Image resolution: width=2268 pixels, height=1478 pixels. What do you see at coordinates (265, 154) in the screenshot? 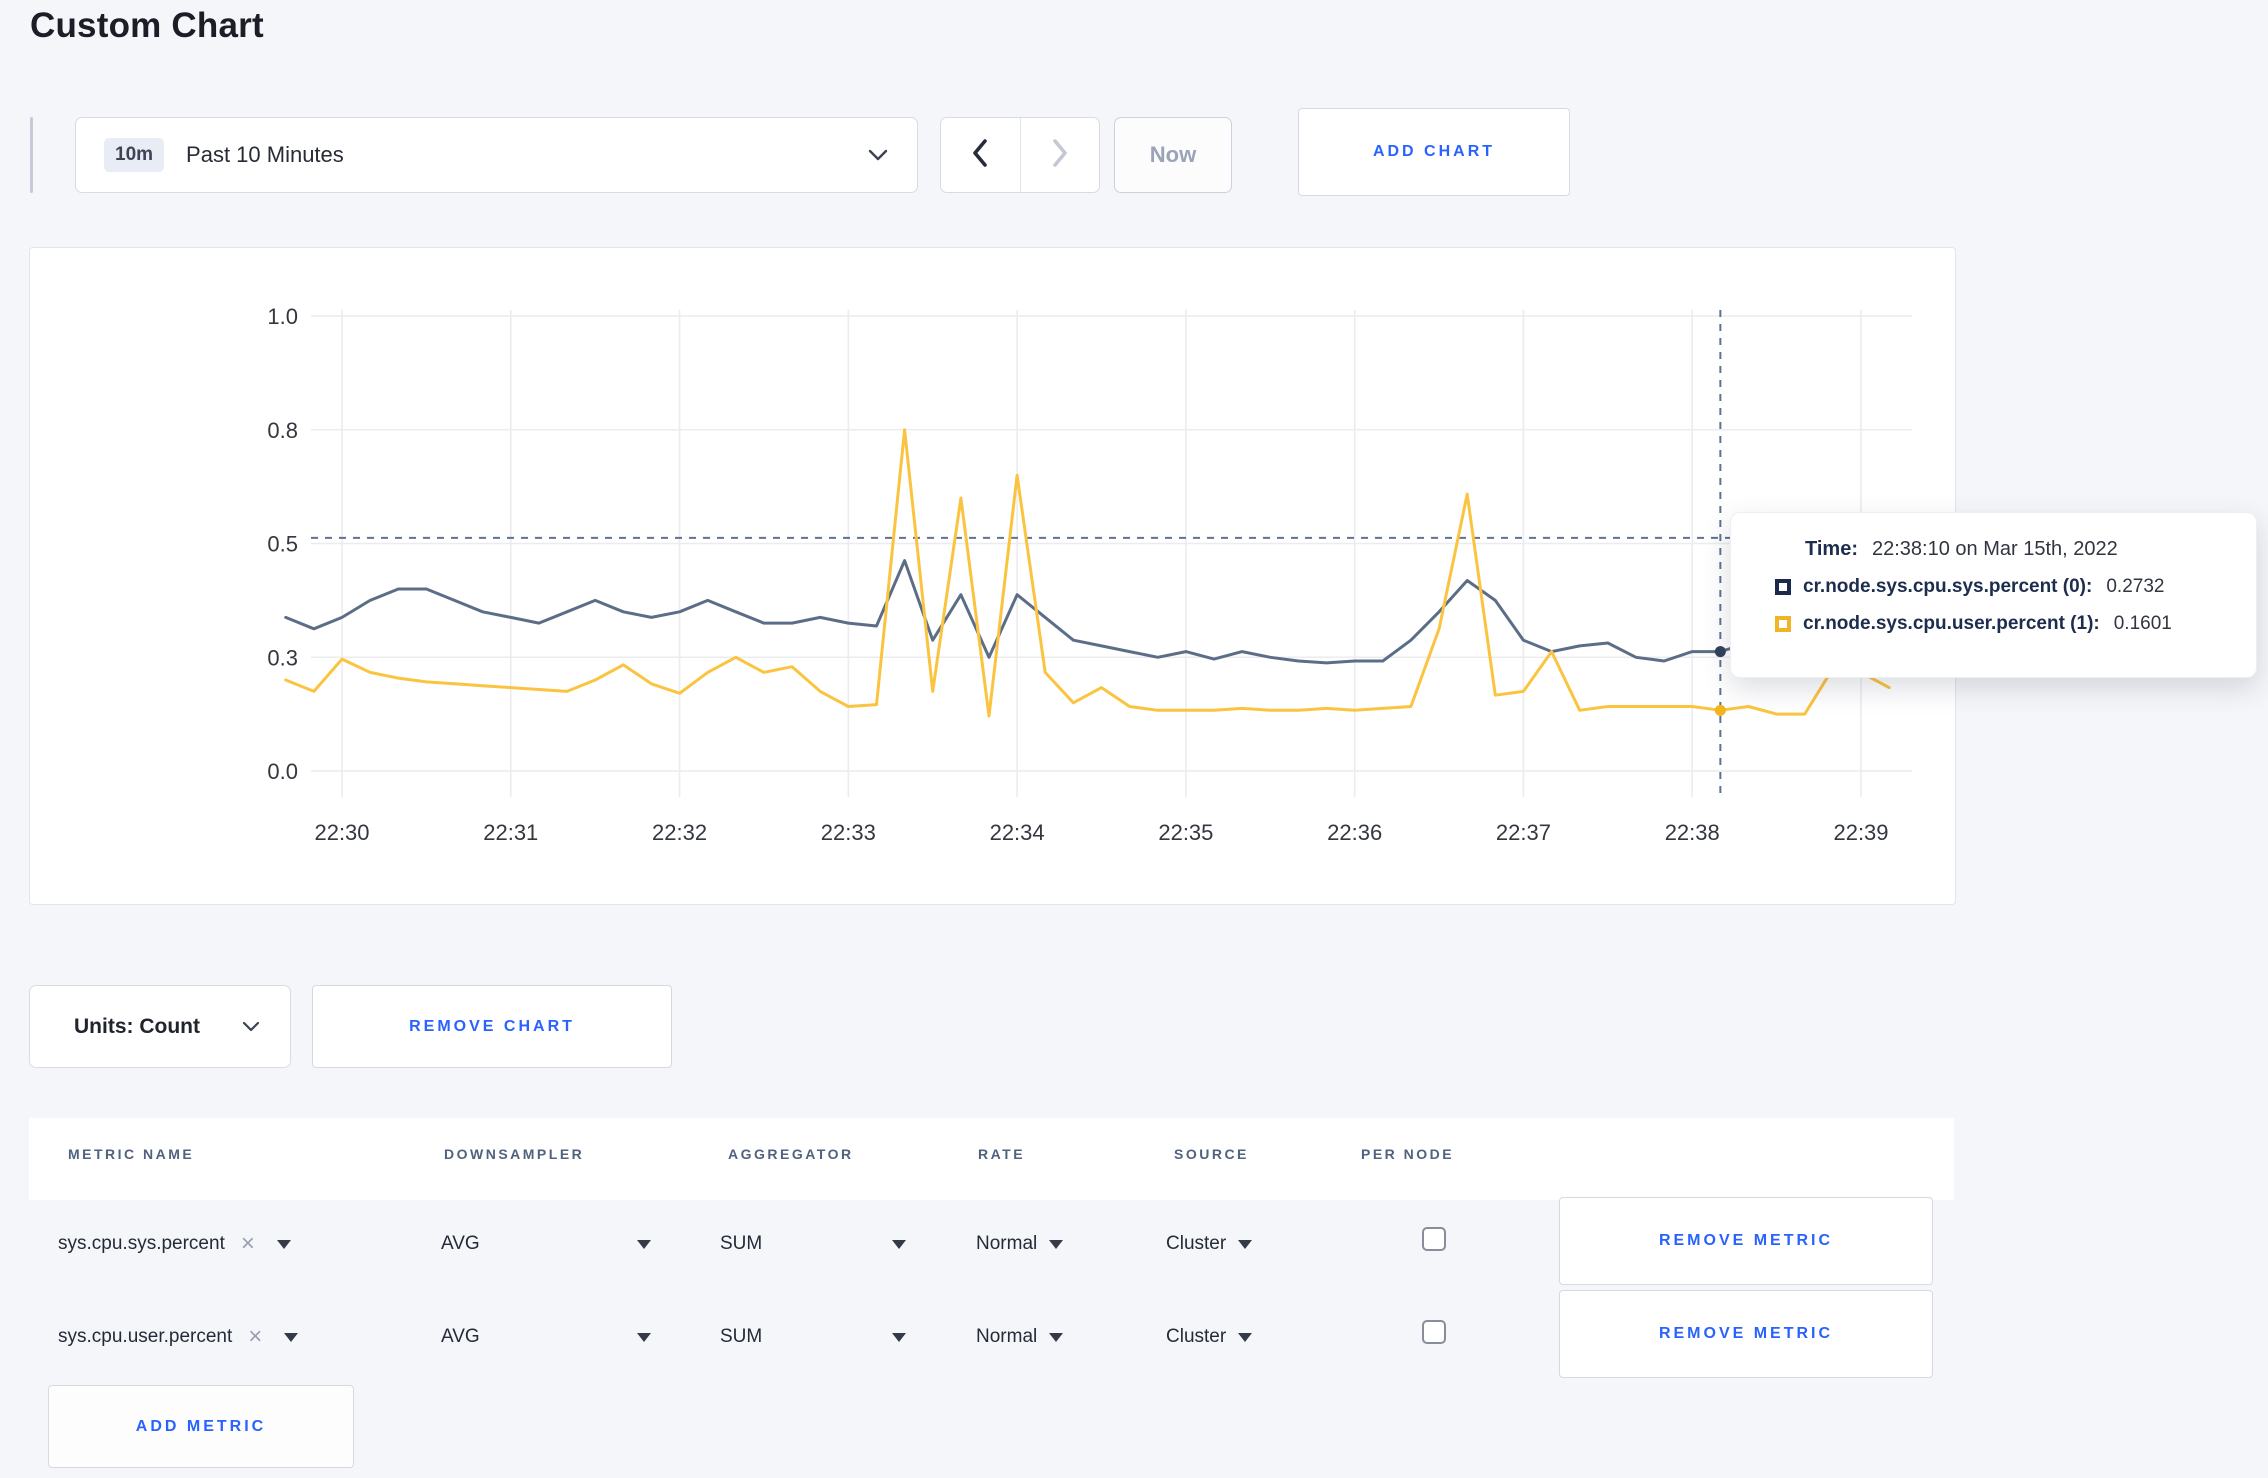
I see `time-range-label: Past 10 Minutes` at bounding box center [265, 154].